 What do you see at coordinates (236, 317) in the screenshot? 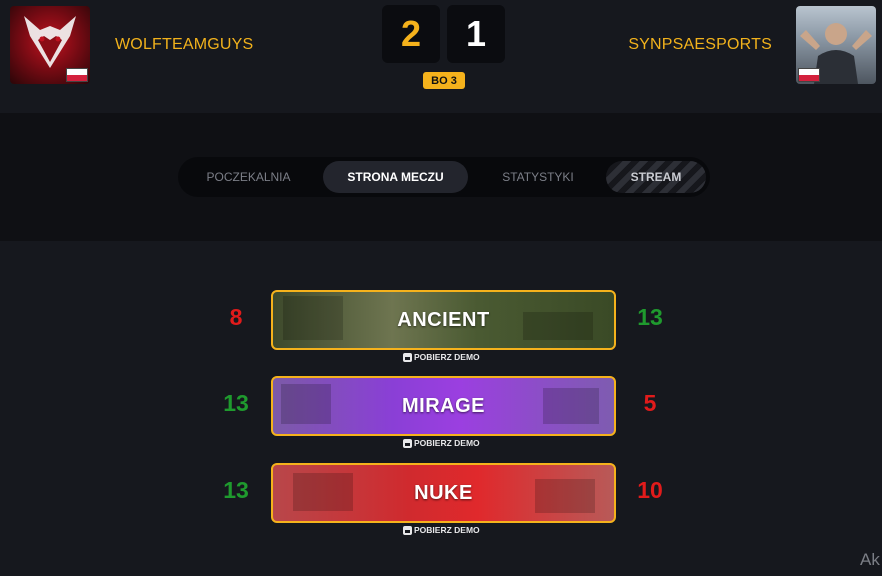
I see `map-score-left: 8` at bounding box center [236, 317].